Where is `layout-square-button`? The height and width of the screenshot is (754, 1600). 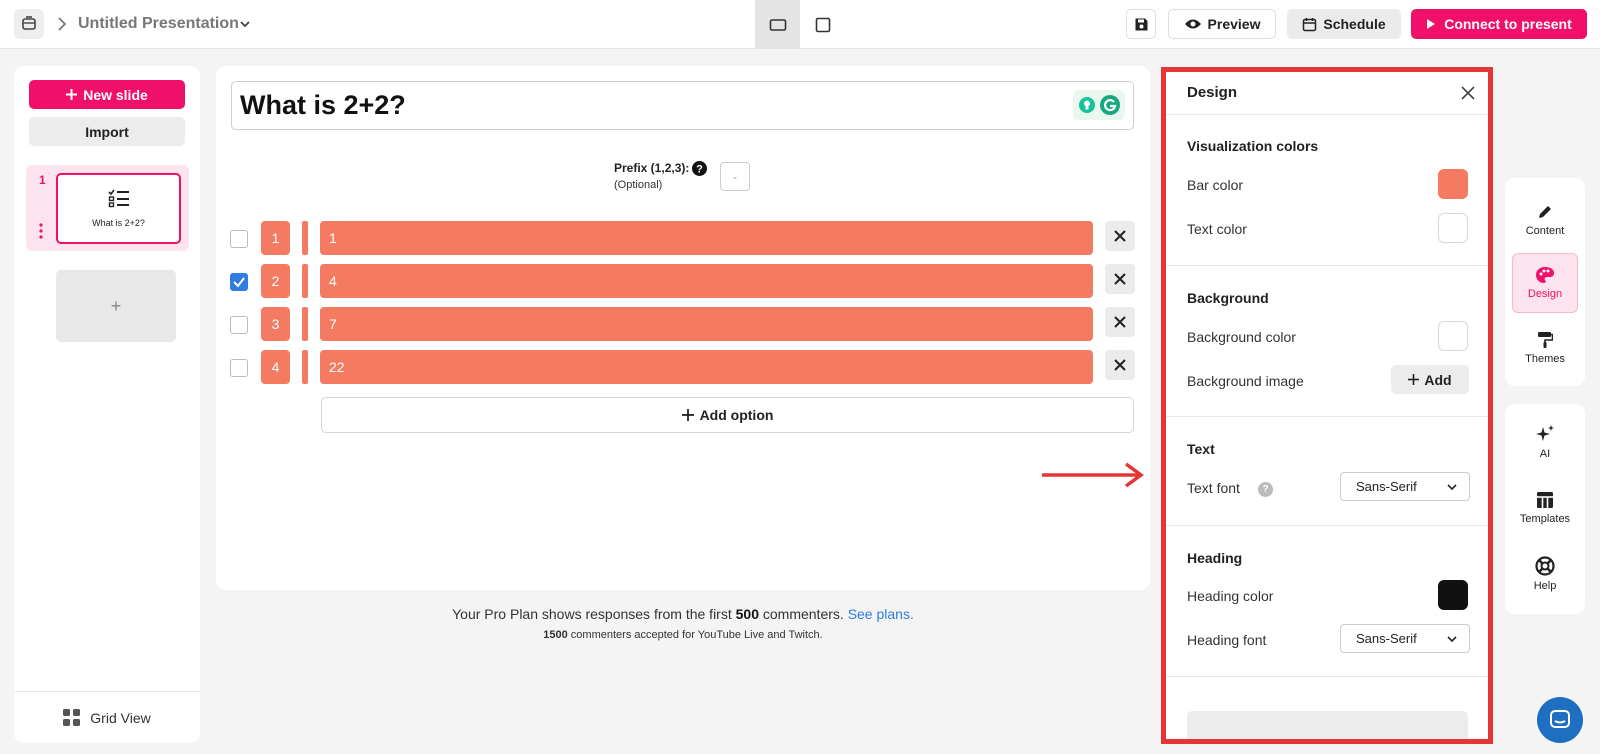 layout-square-button is located at coordinates (822, 24).